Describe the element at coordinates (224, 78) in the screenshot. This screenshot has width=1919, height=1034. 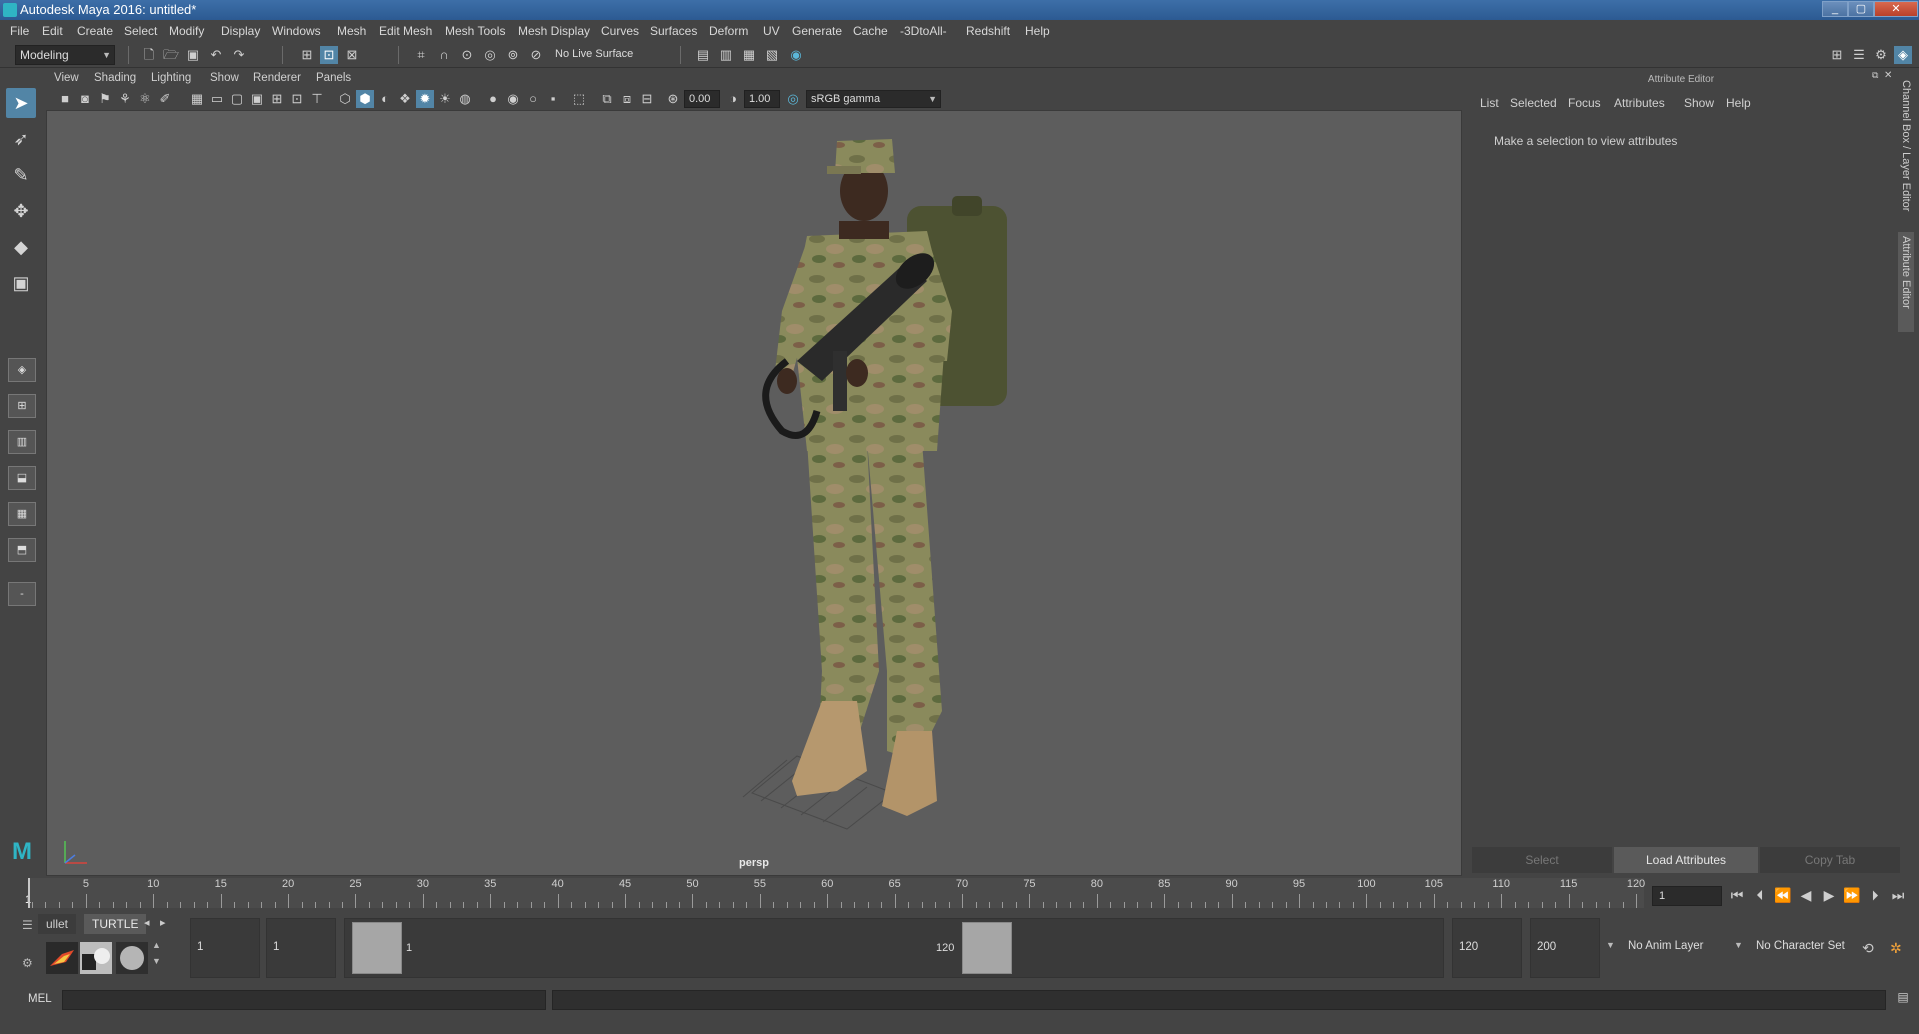
I see `panel-menu-show: Show` at that location.